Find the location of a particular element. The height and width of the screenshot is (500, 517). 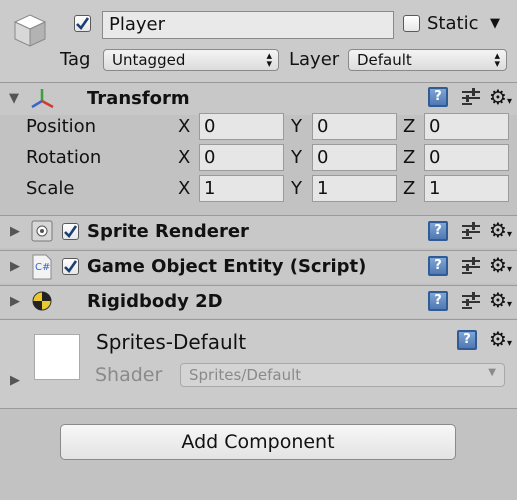

scale-x-label: X is located at coordinates (184, 188).